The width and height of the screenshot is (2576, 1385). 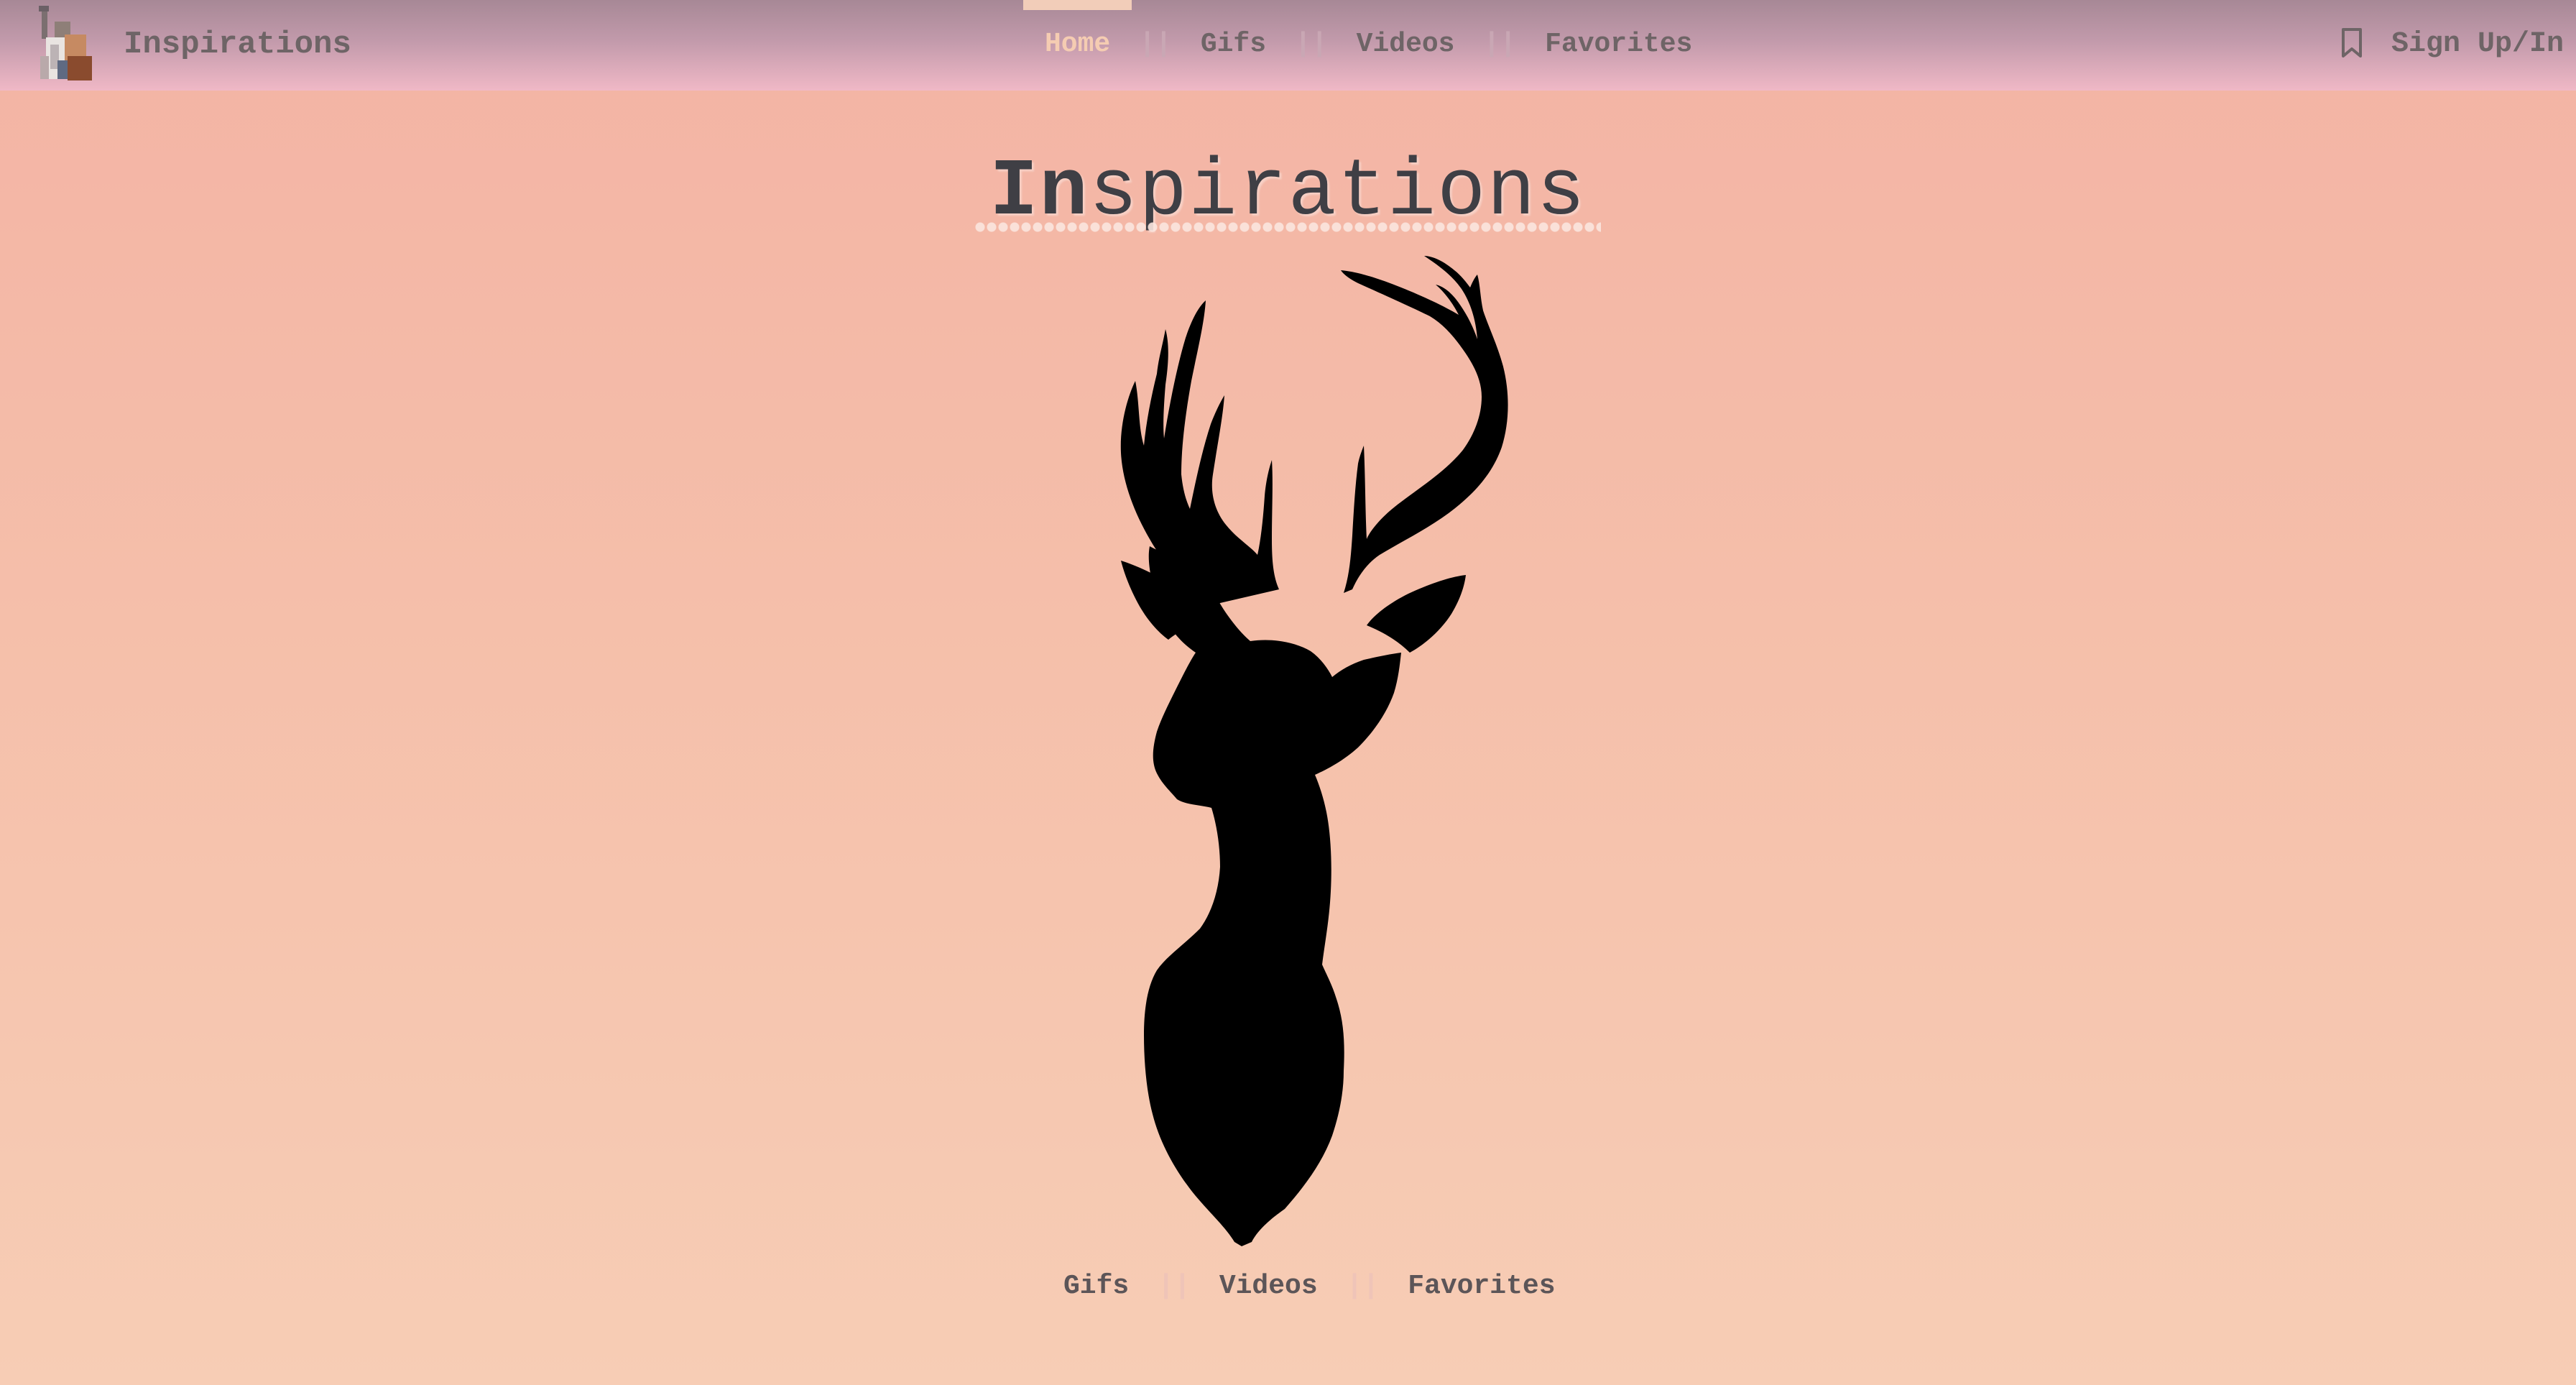 I want to click on nav-gifs-link: Gifs, so click(x=1234, y=44).